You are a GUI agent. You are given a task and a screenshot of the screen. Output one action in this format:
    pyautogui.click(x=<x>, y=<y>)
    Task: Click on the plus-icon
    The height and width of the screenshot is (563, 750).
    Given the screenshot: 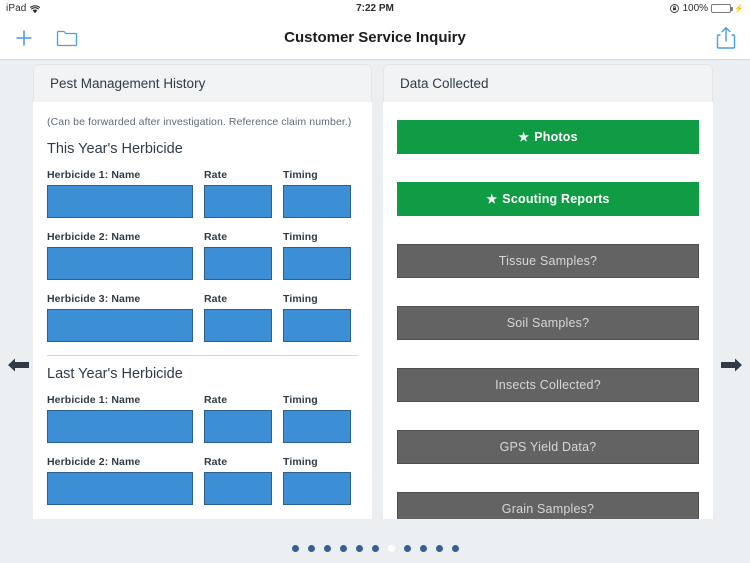 What is the action you would take?
    pyautogui.click(x=24, y=38)
    